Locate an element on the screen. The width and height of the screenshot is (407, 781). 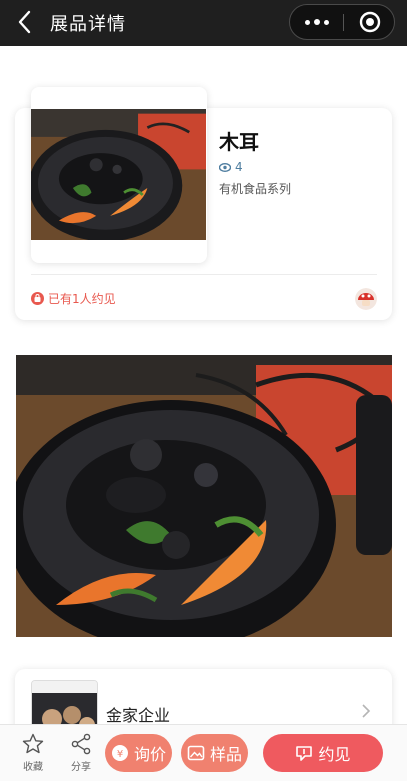
mushroom-avatar-icon is located at coordinates (366, 299).